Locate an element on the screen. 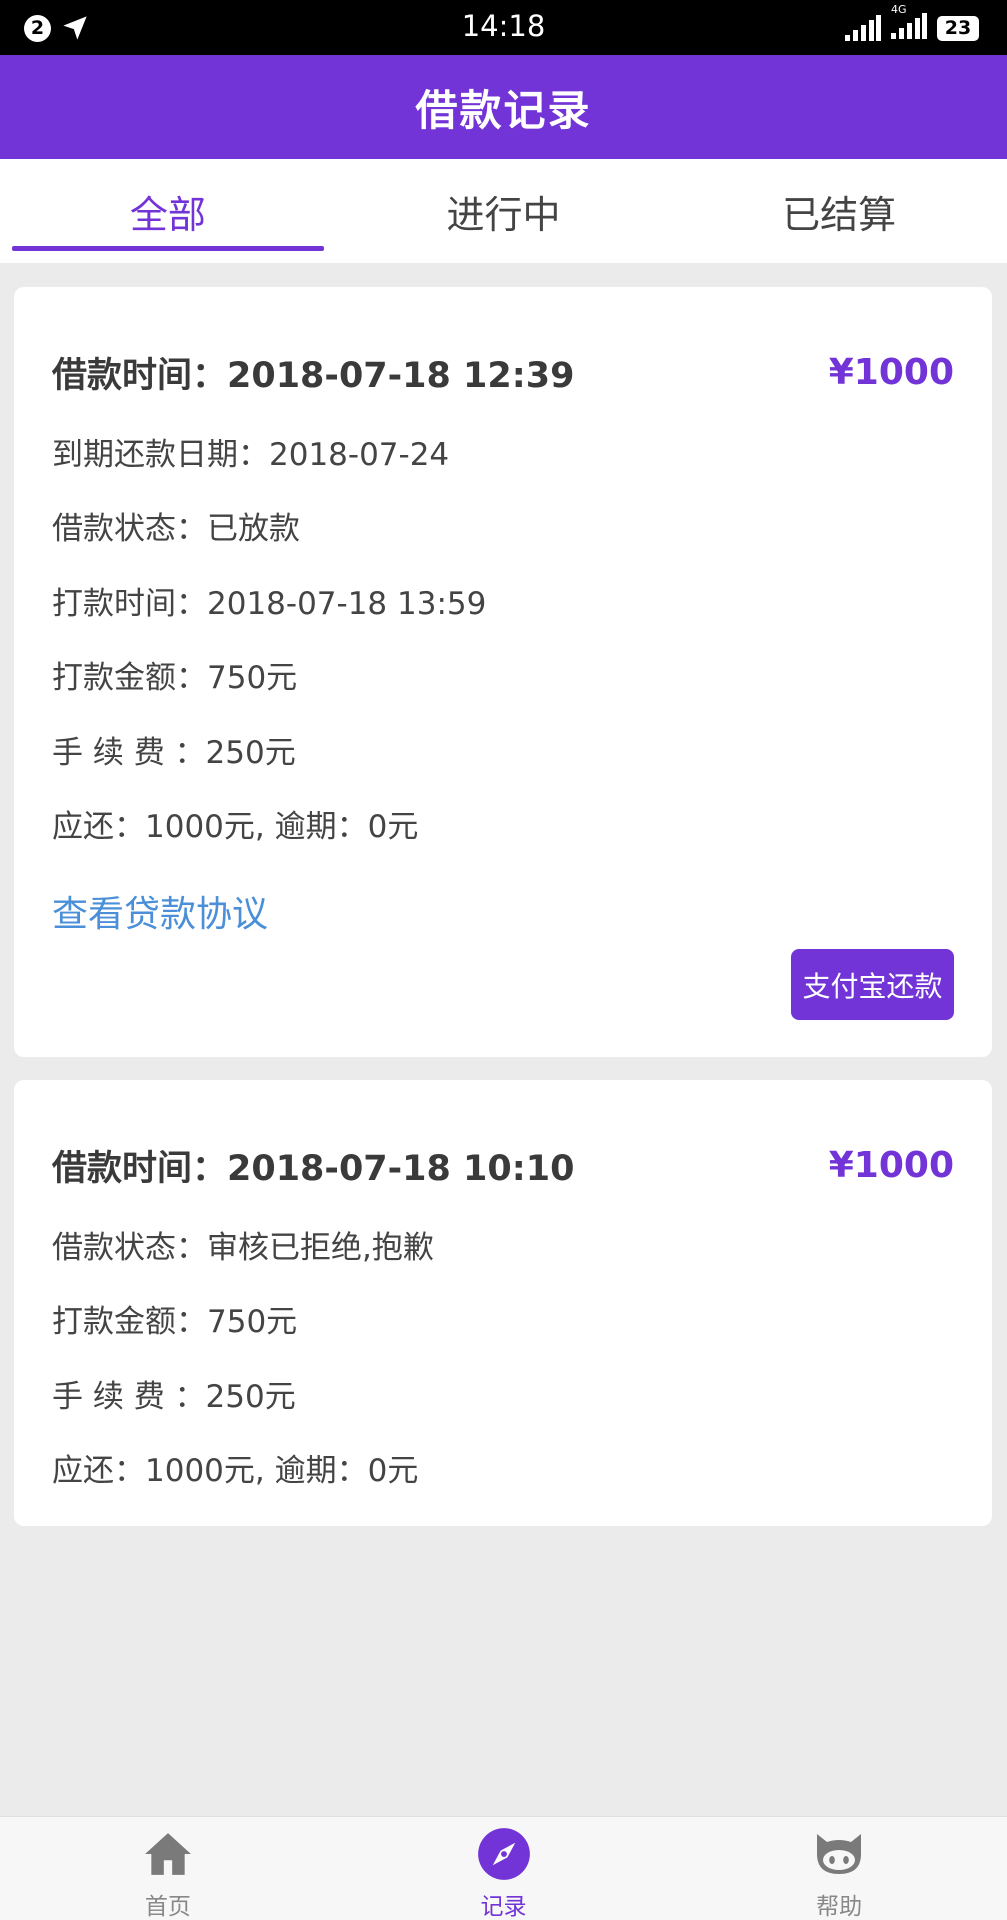 The width and height of the screenshot is (1007, 1920). nav-item-label: 首页 is located at coordinates (167, 1907).